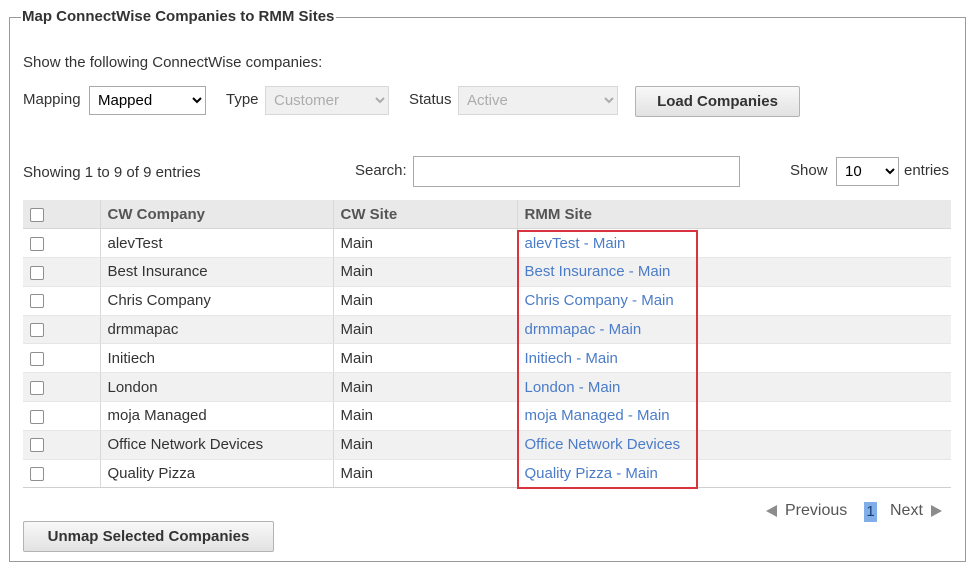 Image resolution: width=977 pixels, height=568 pixels. Describe the element at coordinates (430, 99) in the screenshot. I see `status-label: Status` at that location.